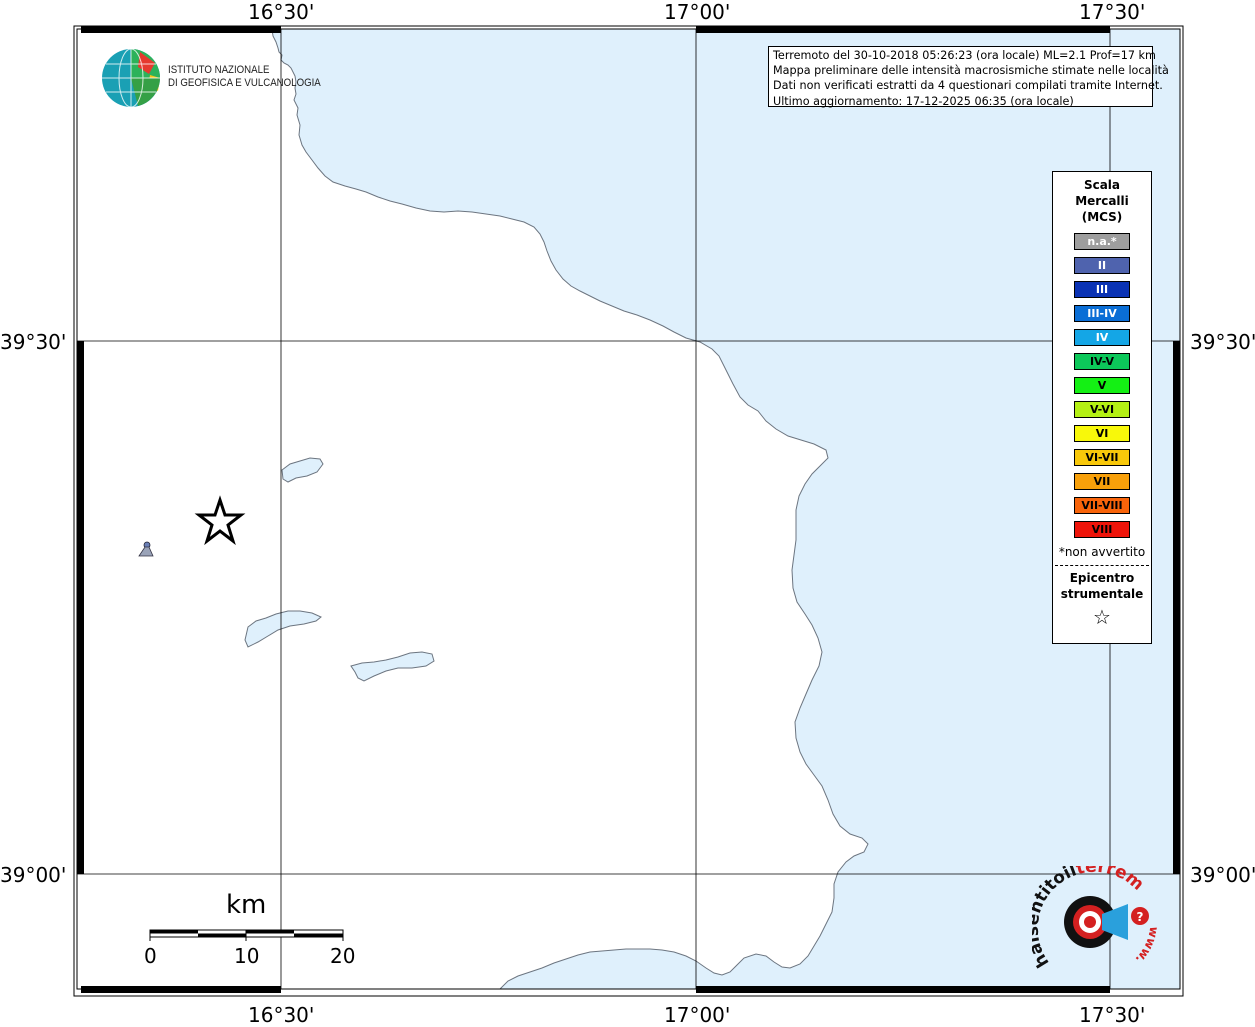 Image resolution: width=1255 pixels, height=1027 pixels. What do you see at coordinates (343, 956) in the screenshot?
I see `scale-label-20: 20` at bounding box center [343, 956].